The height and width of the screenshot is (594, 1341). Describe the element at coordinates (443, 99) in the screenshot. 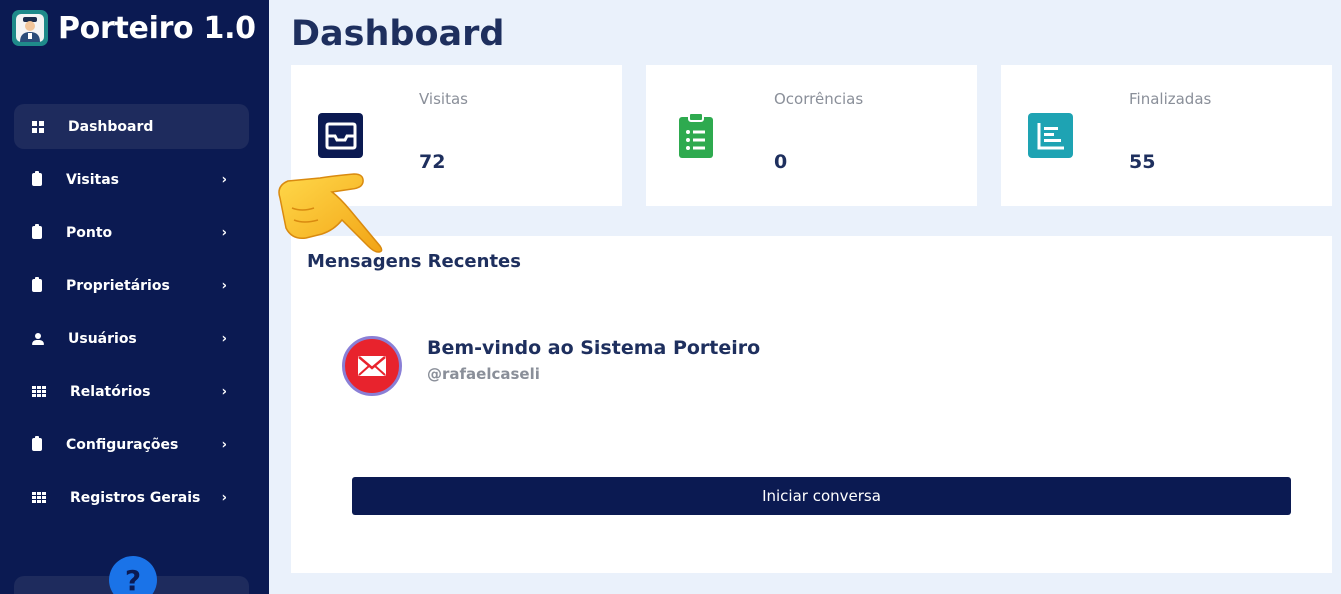

I see `card-label: Visitas` at that location.